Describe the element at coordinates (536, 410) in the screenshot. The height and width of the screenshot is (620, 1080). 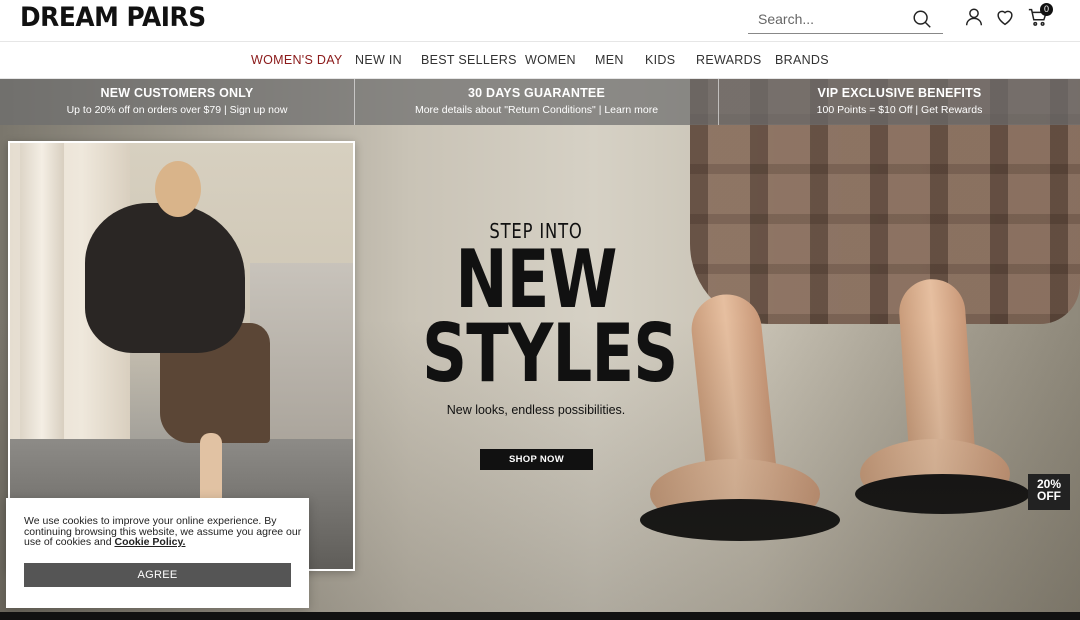
I see `hero-tagline: New looks, endless possibilities.` at that location.